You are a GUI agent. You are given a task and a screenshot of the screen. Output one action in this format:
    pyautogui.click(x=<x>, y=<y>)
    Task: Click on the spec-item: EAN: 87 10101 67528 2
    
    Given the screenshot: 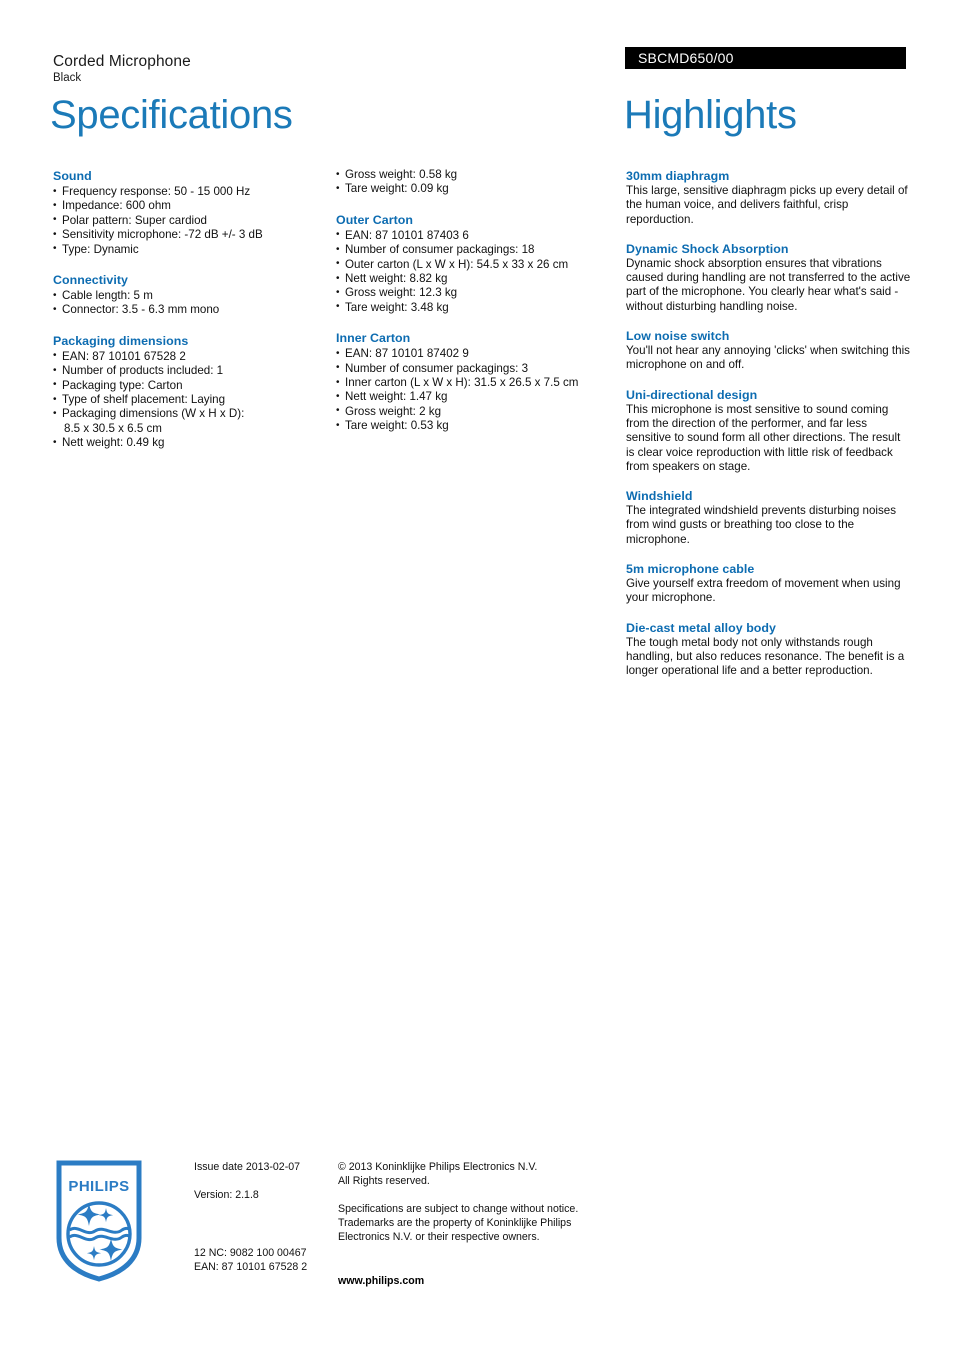 What is the action you would take?
    pyautogui.click(x=187, y=356)
    